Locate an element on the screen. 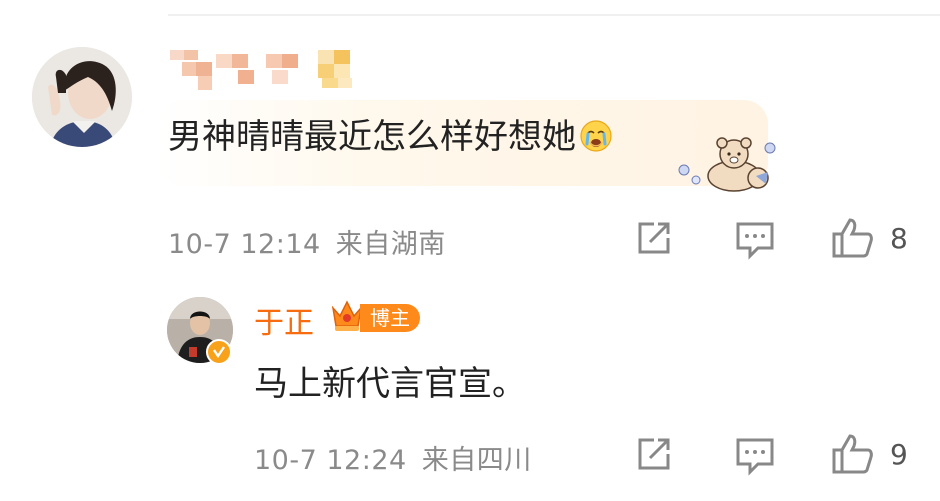 The width and height of the screenshot is (940, 501). commenter-avatar is located at coordinates (82, 97).